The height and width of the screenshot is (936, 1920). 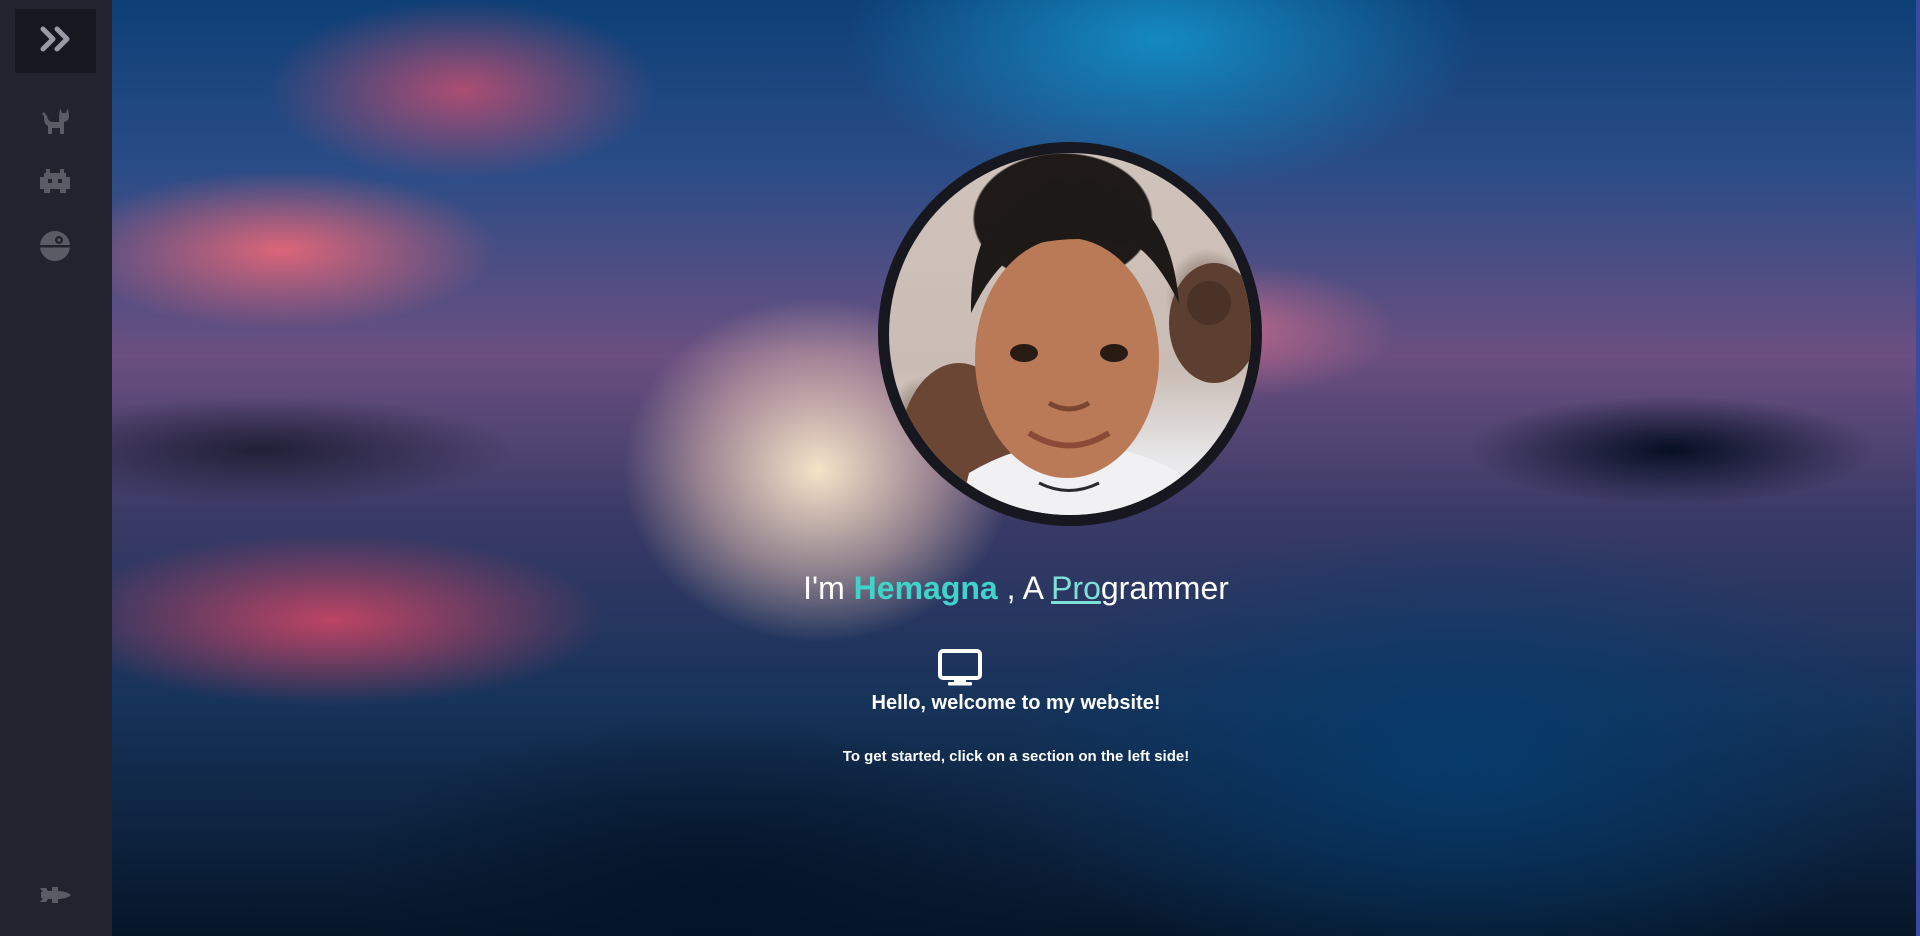 I want to click on space-shuttle-icon, so click(x=55, y=897).